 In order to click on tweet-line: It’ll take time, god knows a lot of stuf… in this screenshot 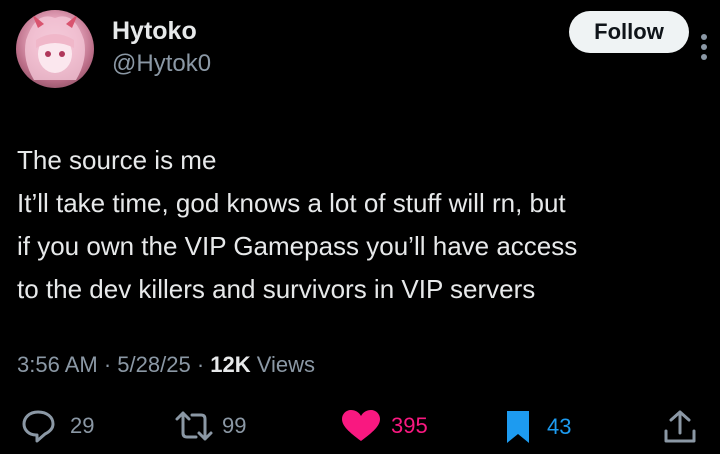, I will do `click(291, 203)`.